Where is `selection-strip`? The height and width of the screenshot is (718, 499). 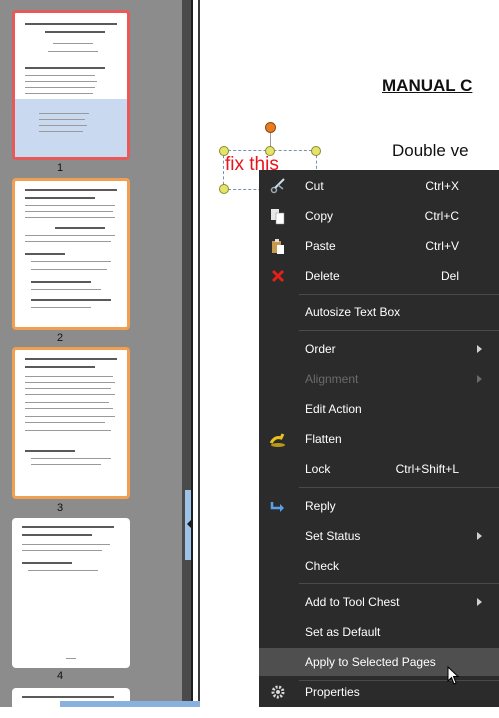 selection-strip is located at coordinates (130, 704).